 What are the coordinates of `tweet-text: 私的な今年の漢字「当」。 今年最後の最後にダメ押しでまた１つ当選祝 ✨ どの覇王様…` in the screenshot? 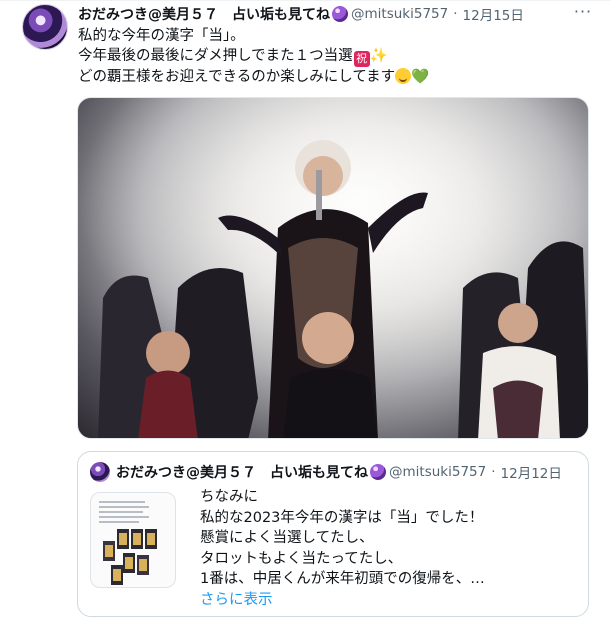 It's located at (338, 56).